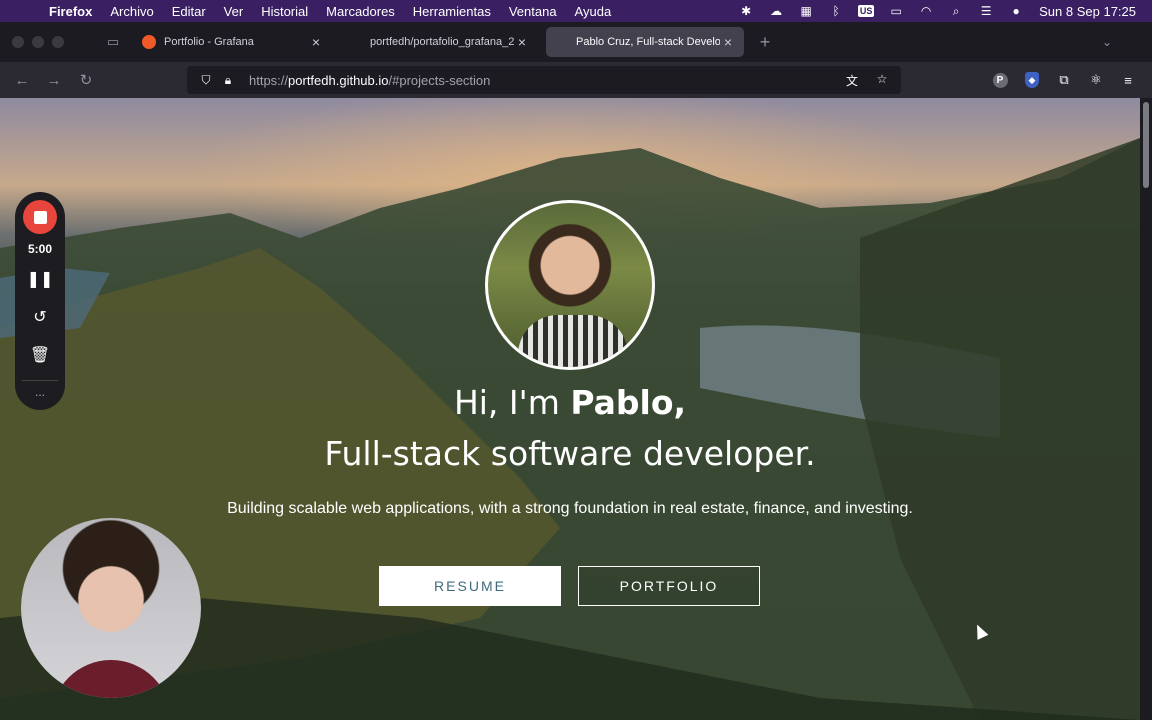 This screenshot has width=1152, height=720. I want to click on tab-title: Portfolio - Grafana, so click(209, 42).